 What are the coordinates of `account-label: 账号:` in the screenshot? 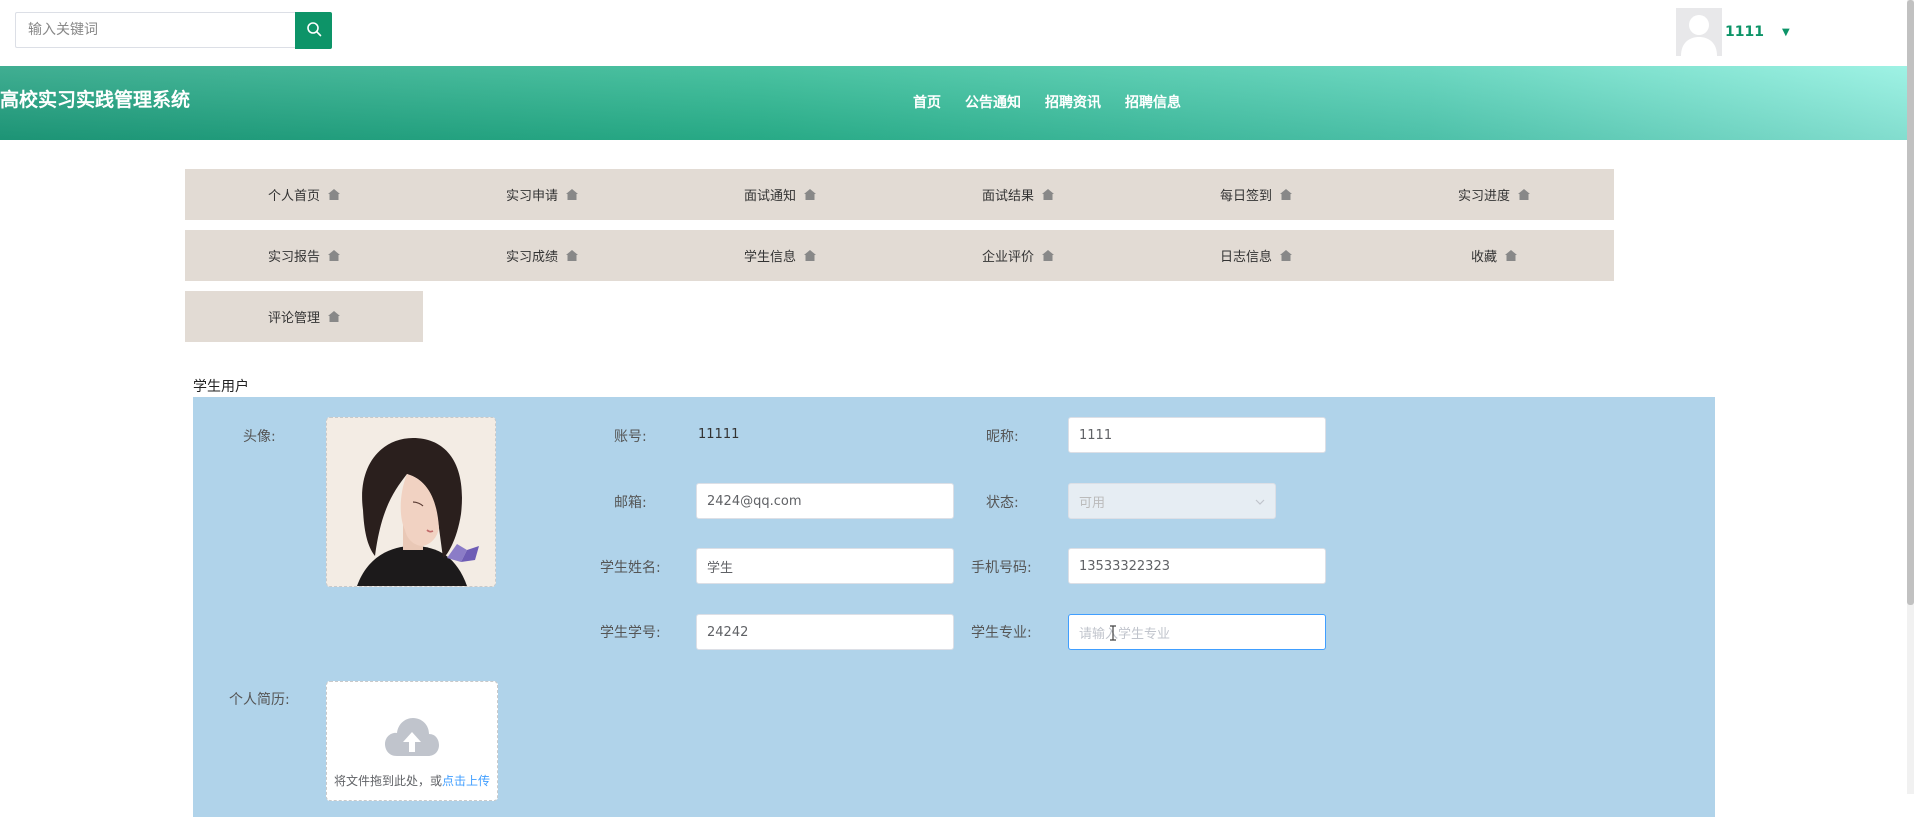 It's located at (630, 437).